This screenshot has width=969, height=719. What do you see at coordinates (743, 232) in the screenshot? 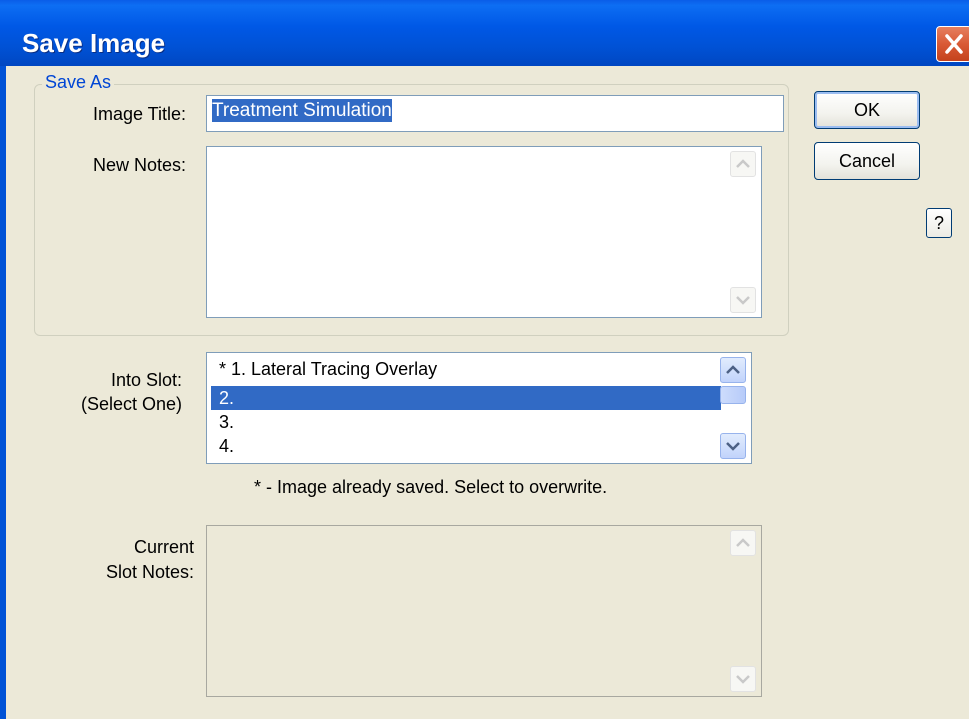
I see `new-notes-scrollbar` at bounding box center [743, 232].